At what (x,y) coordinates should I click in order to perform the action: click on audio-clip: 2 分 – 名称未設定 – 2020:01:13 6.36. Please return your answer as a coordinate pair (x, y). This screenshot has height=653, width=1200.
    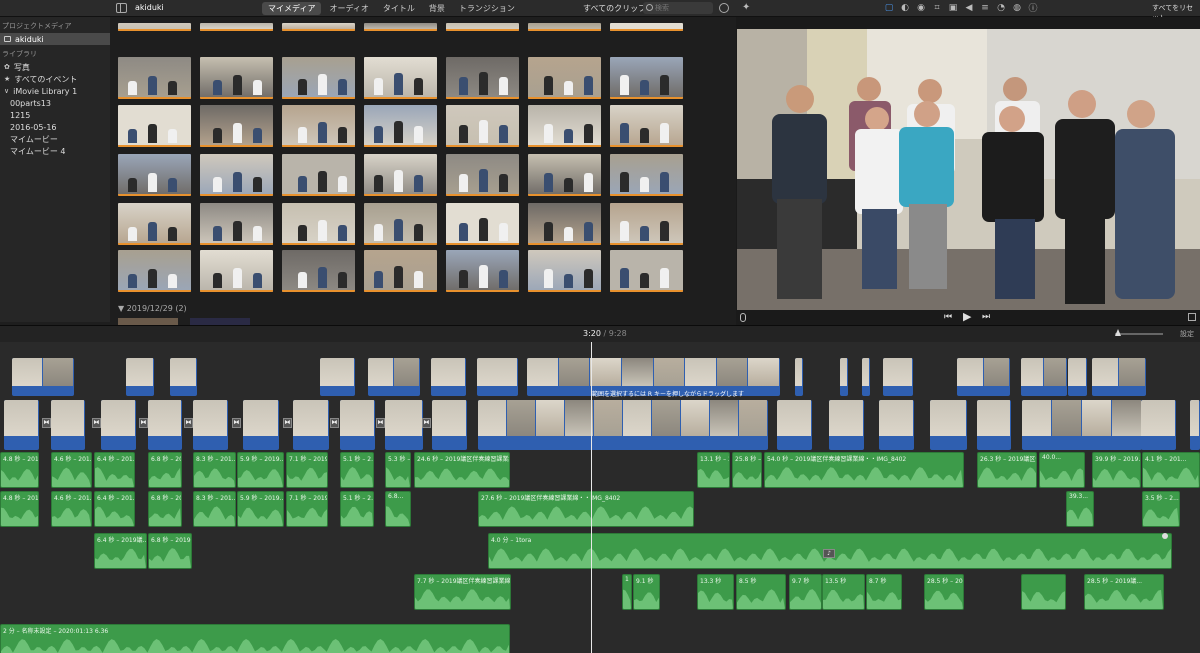
    Looking at the image, I should click on (255, 638).